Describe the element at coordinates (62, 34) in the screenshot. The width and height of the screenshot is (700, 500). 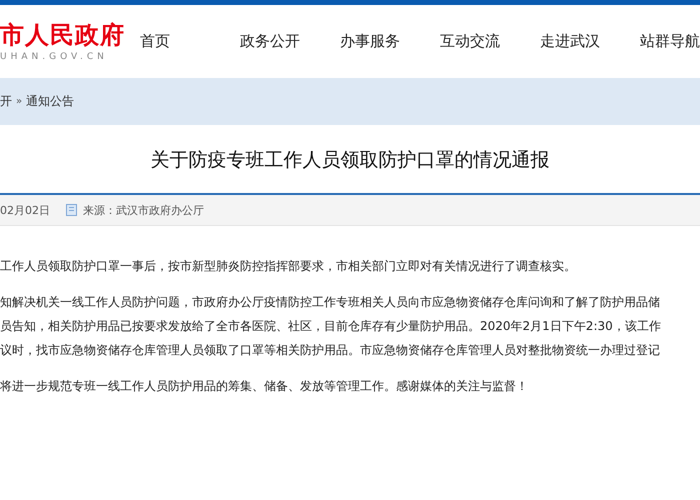
I see `site-logo-title: 市人民政府` at that location.